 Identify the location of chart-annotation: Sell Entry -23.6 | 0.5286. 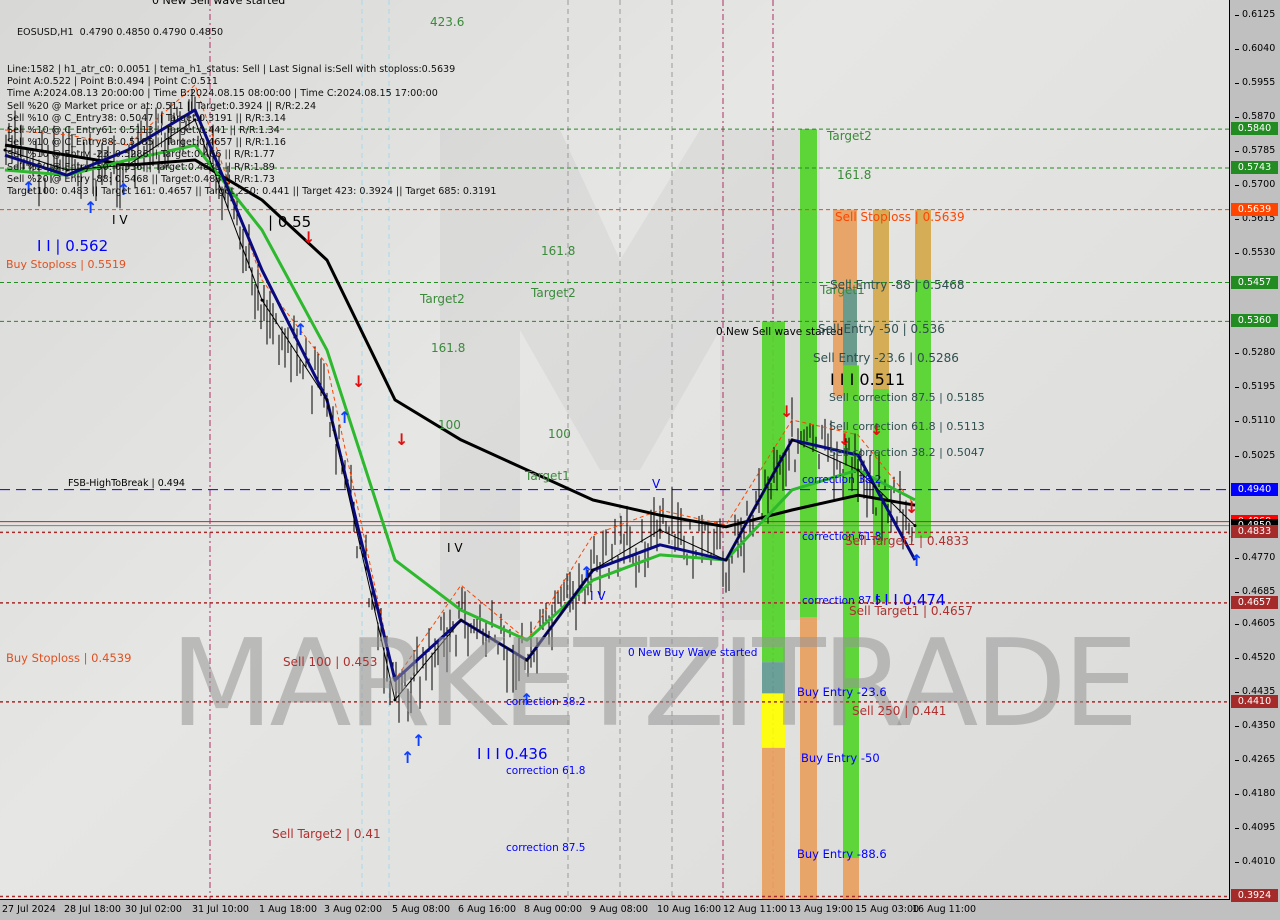
(886, 358).